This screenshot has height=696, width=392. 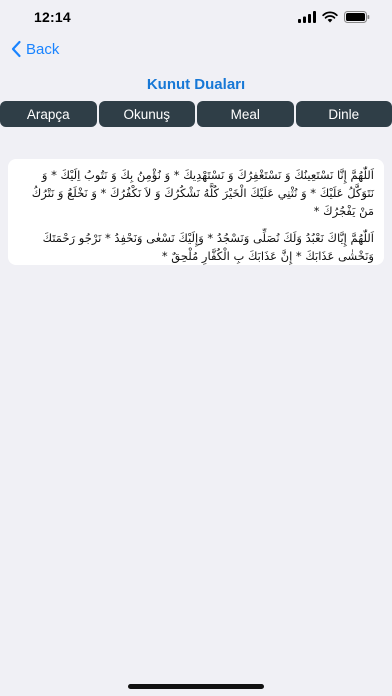 I want to click on battery-icon, so click(x=357, y=17).